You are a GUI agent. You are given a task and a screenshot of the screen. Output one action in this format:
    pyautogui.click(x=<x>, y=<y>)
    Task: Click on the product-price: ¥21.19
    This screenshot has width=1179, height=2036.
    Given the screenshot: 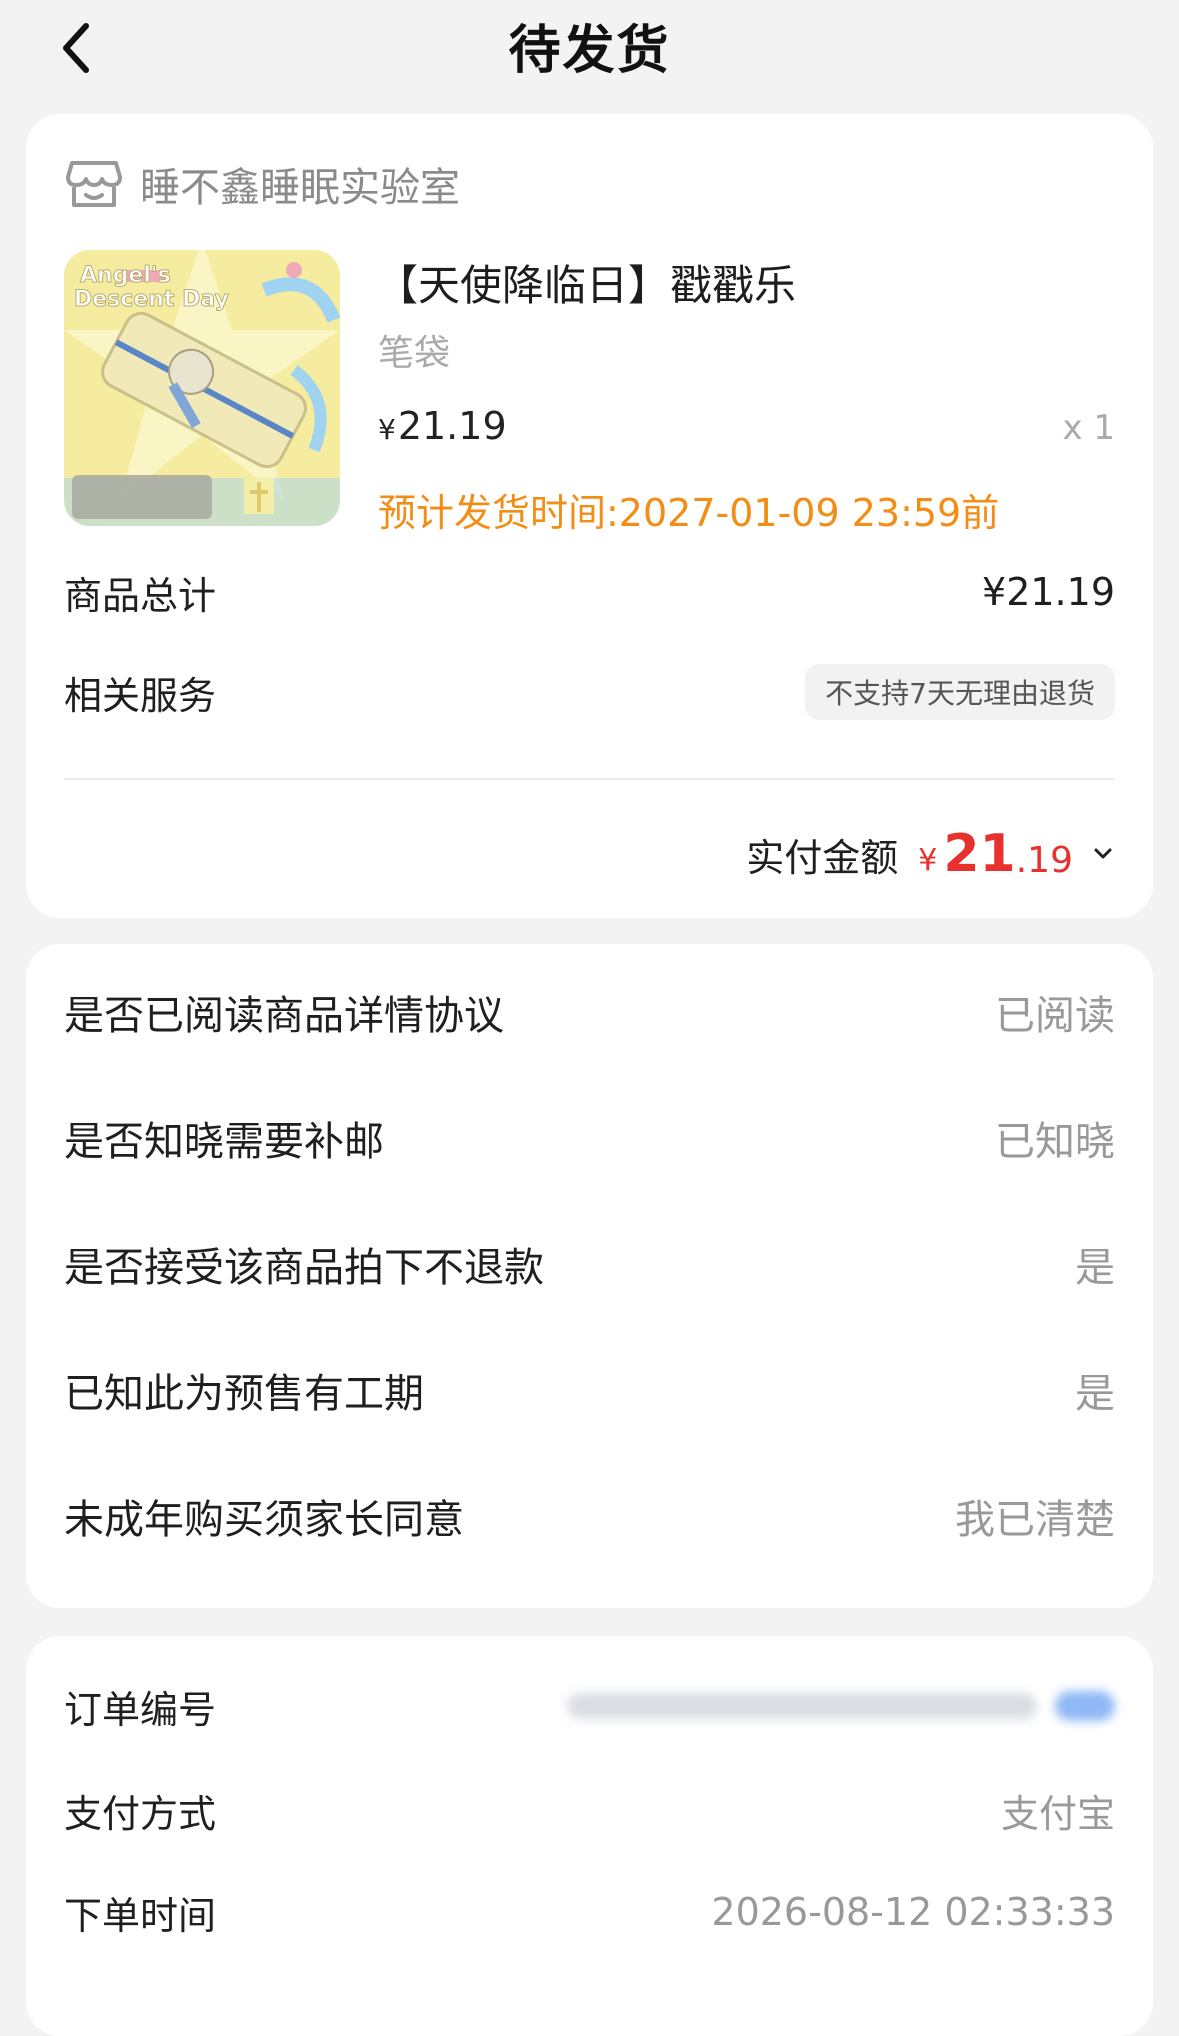 What is the action you would take?
    pyautogui.click(x=442, y=426)
    